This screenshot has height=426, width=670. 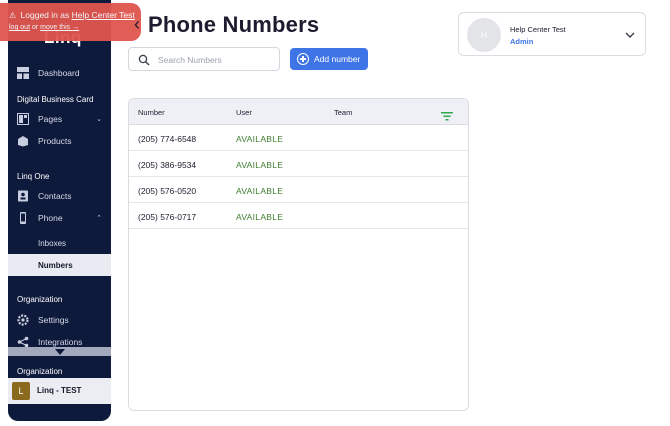 What do you see at coordinates (23, 196) in the screenshot?
I see `contacts-icon` at bounding box center [23, 196].